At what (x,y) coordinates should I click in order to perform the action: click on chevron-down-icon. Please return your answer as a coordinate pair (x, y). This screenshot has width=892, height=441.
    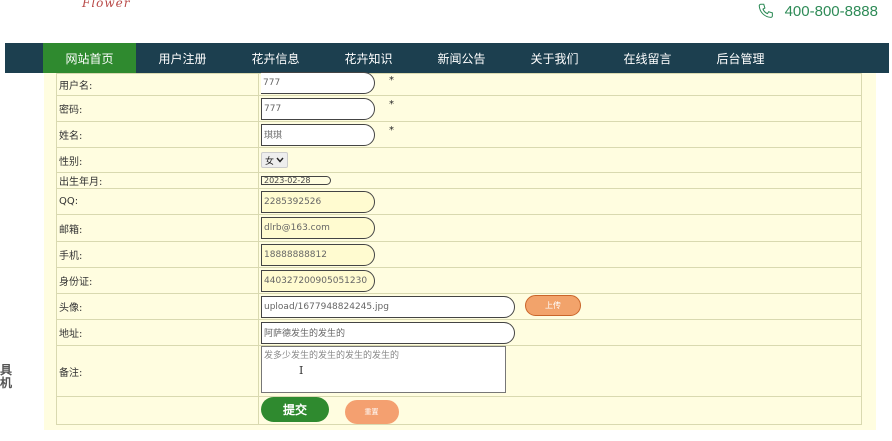
    Looking at the image, I should click on (280, 160).